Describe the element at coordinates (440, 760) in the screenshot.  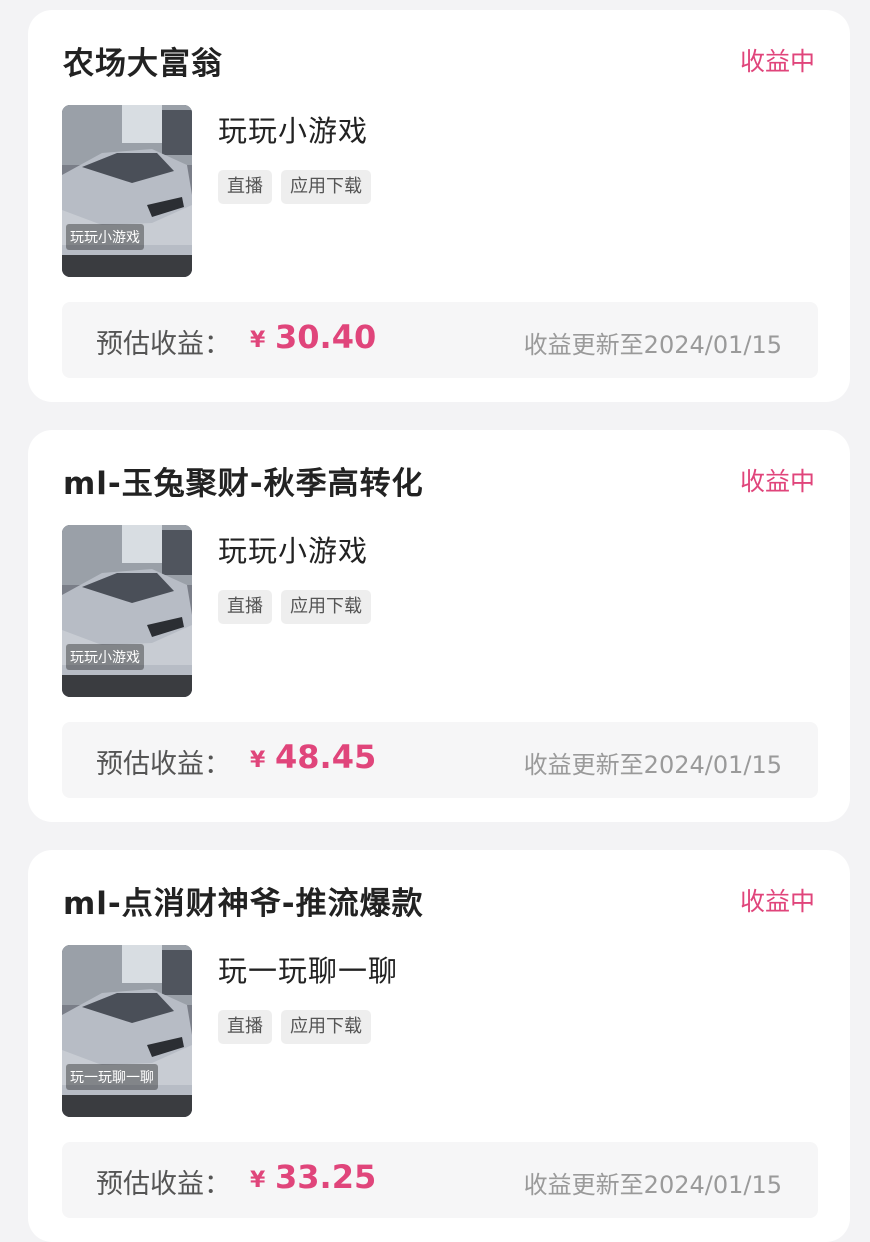
I see `earnings-panel: 预估收益： ¥ 48.45 收益更新至2024/01/15` at that location.